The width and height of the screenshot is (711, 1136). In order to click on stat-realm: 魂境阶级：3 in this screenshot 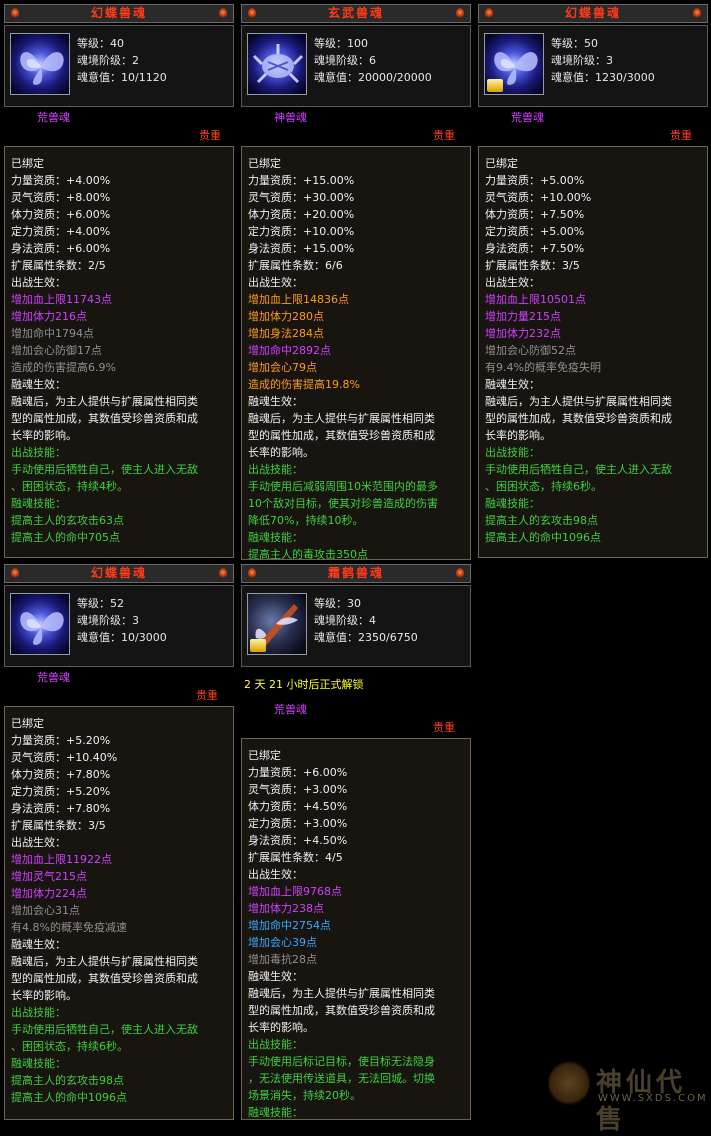, I will do `click(108, 620)`.